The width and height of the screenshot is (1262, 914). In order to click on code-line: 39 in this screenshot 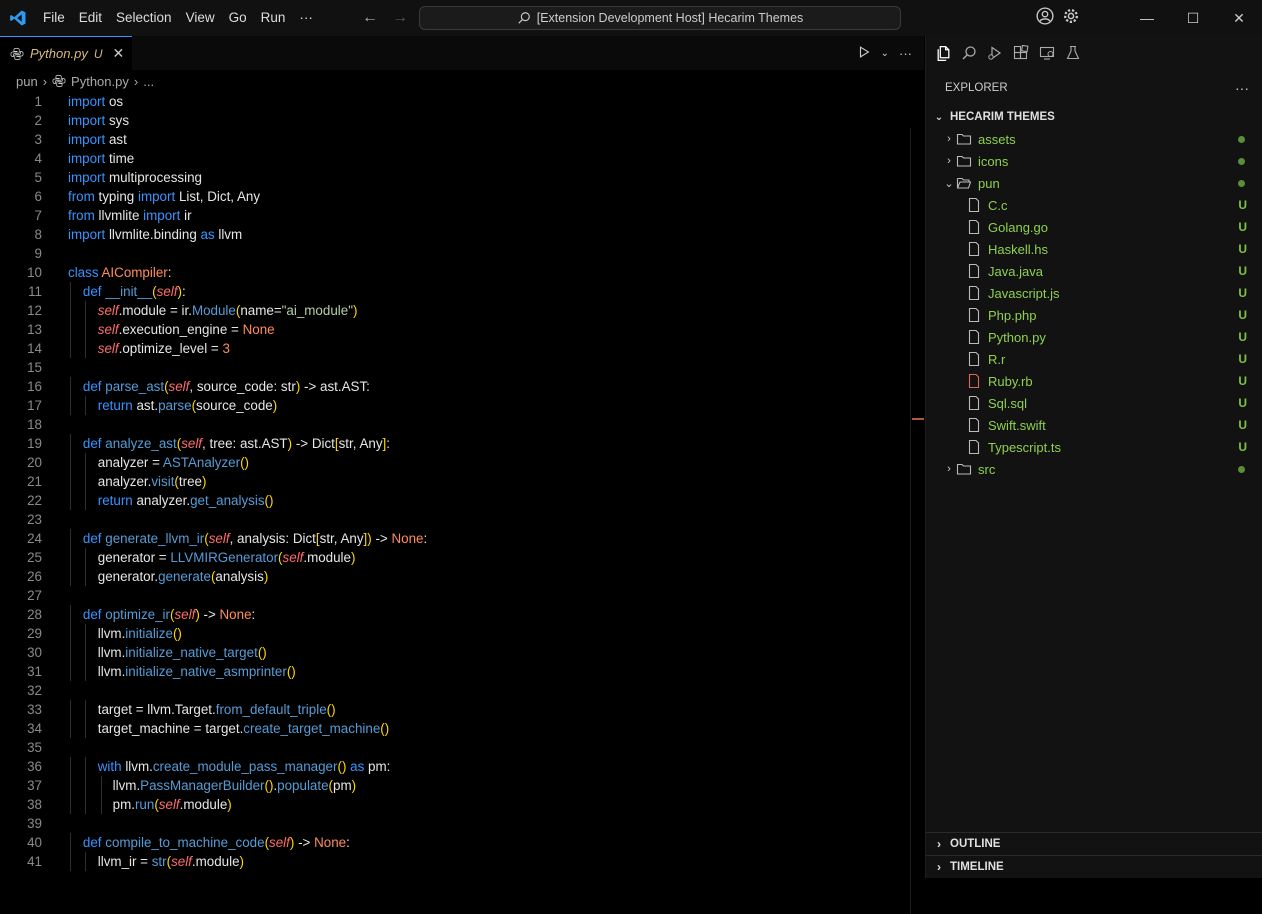, I will do `click(455, 823)`.